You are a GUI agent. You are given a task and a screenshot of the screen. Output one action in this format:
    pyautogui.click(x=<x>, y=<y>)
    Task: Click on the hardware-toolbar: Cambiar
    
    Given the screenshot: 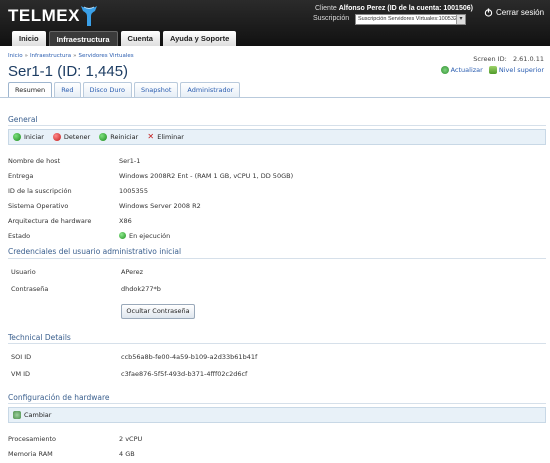 What is the action you would take?
    pyautogui.click(x=277, y=415)
    